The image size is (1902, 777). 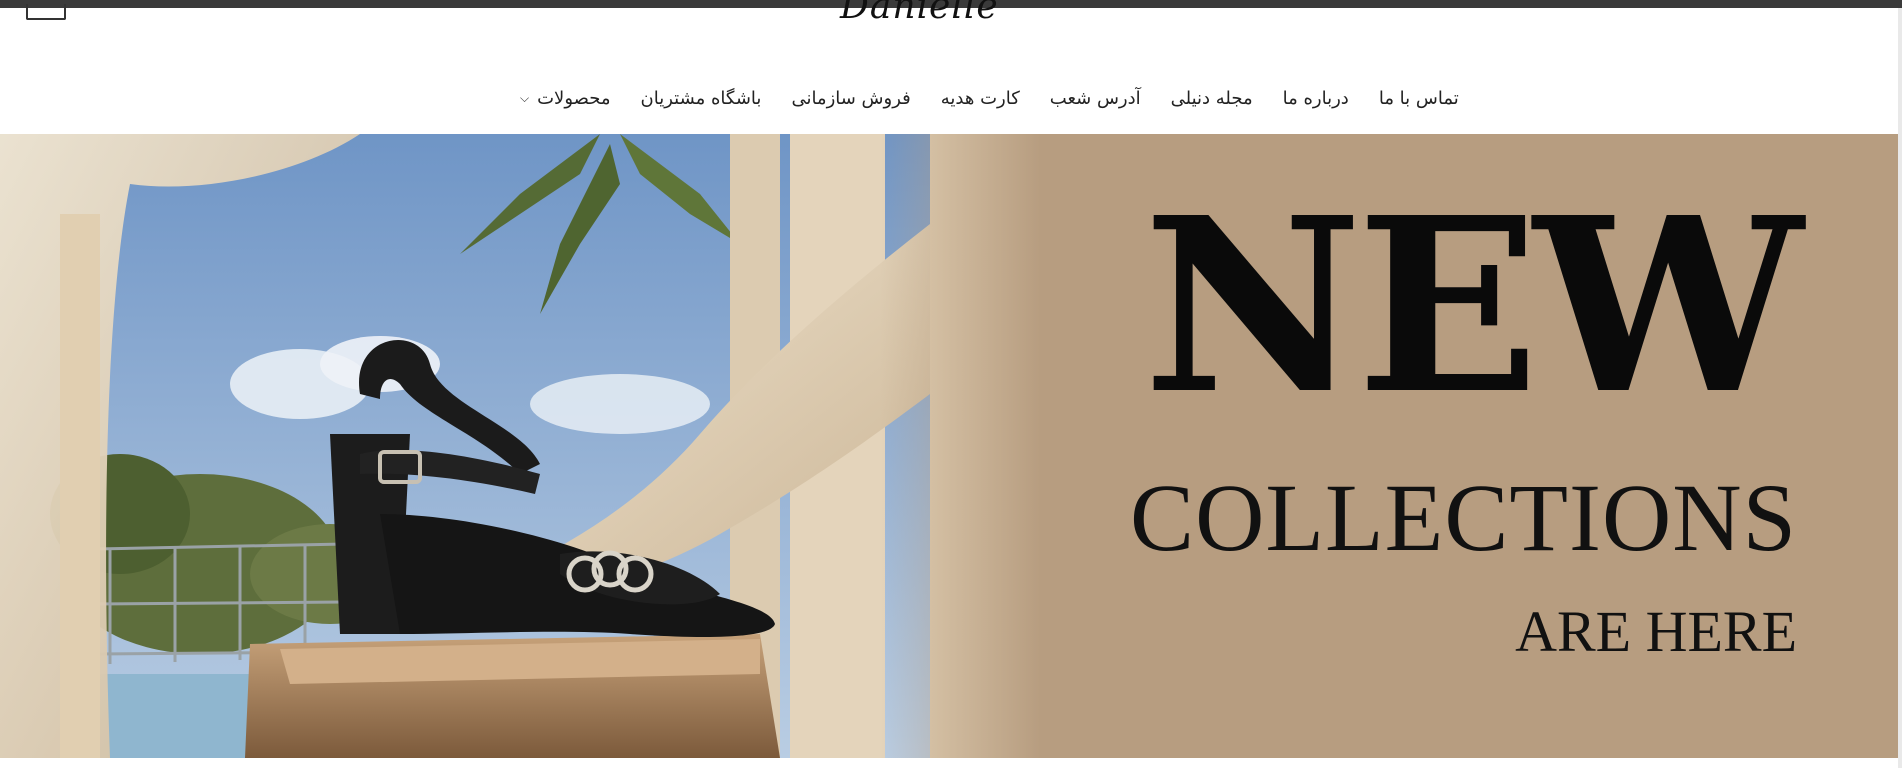 I want to click on site-header: Danielle, so click(x=951, y=31).